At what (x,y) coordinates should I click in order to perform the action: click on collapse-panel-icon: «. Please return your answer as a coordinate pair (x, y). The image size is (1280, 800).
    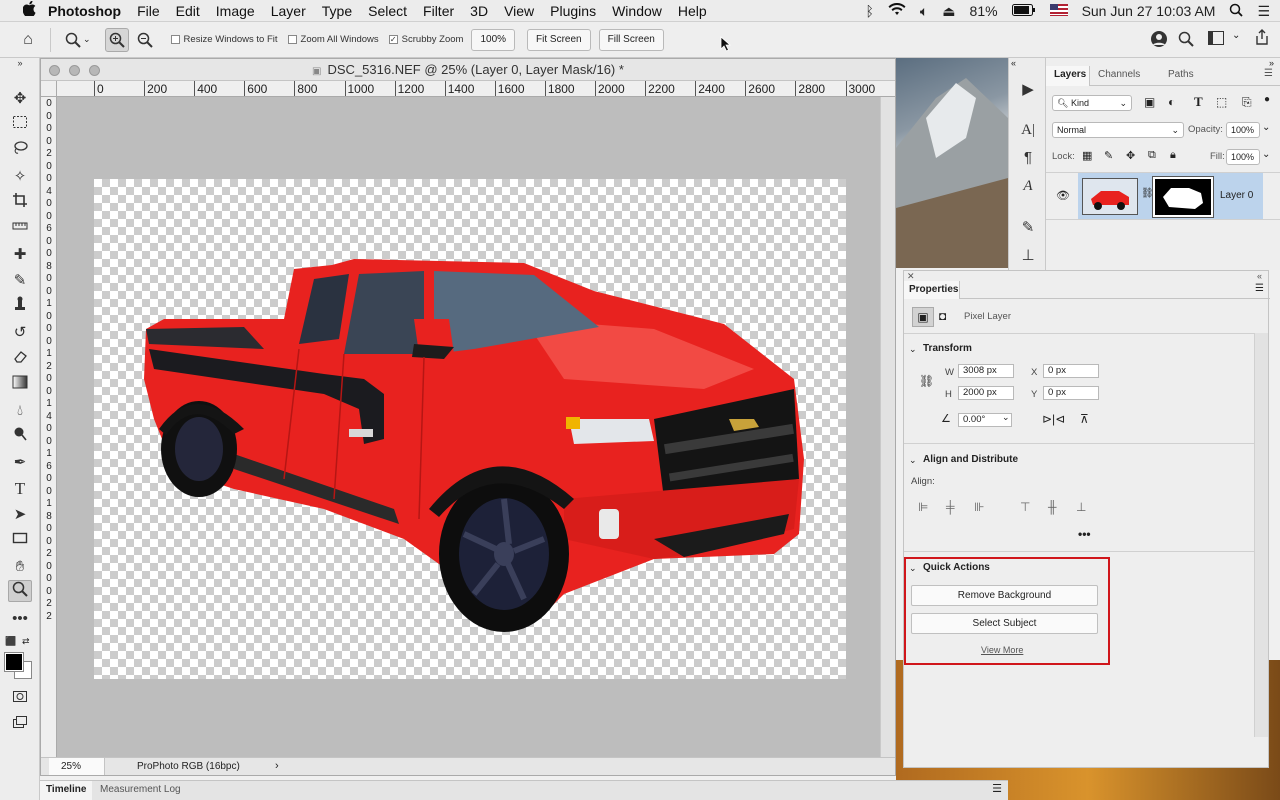
    Looking at the image, I should click on (1259, 276).